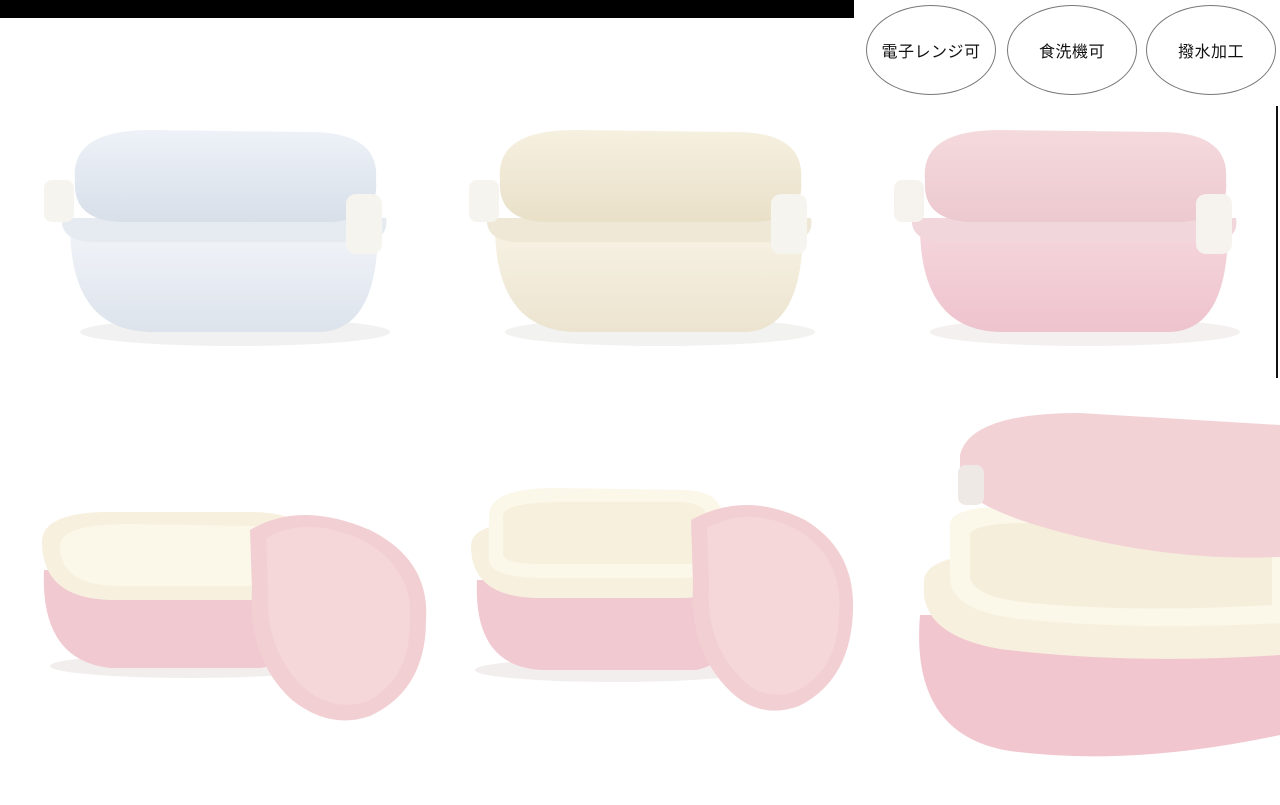 The image size is (1280, 805). I want to click on product-image-pink-closeup, so click(1080, 590).